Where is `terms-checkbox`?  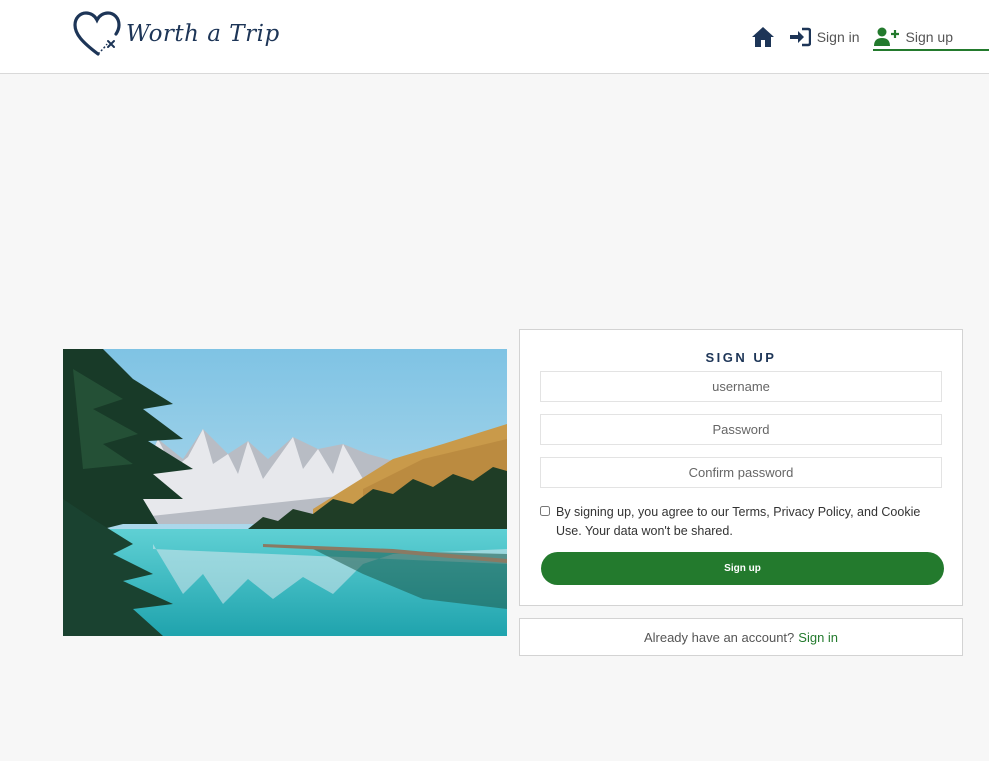
terms-checkbox is located at coordinates (545, 511).